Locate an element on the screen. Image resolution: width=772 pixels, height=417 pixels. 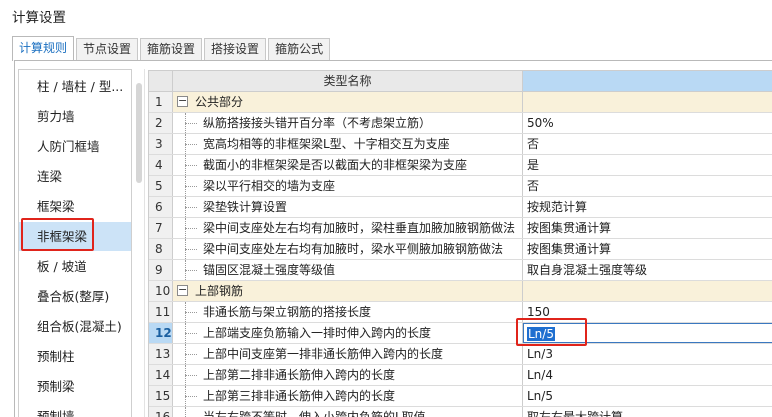
table-row: 8 梁中间支座处左右均有加腋时，梁水平侧腋加腋钢筋做法 按图集贯通计算 is located at coordinates (460, 249).